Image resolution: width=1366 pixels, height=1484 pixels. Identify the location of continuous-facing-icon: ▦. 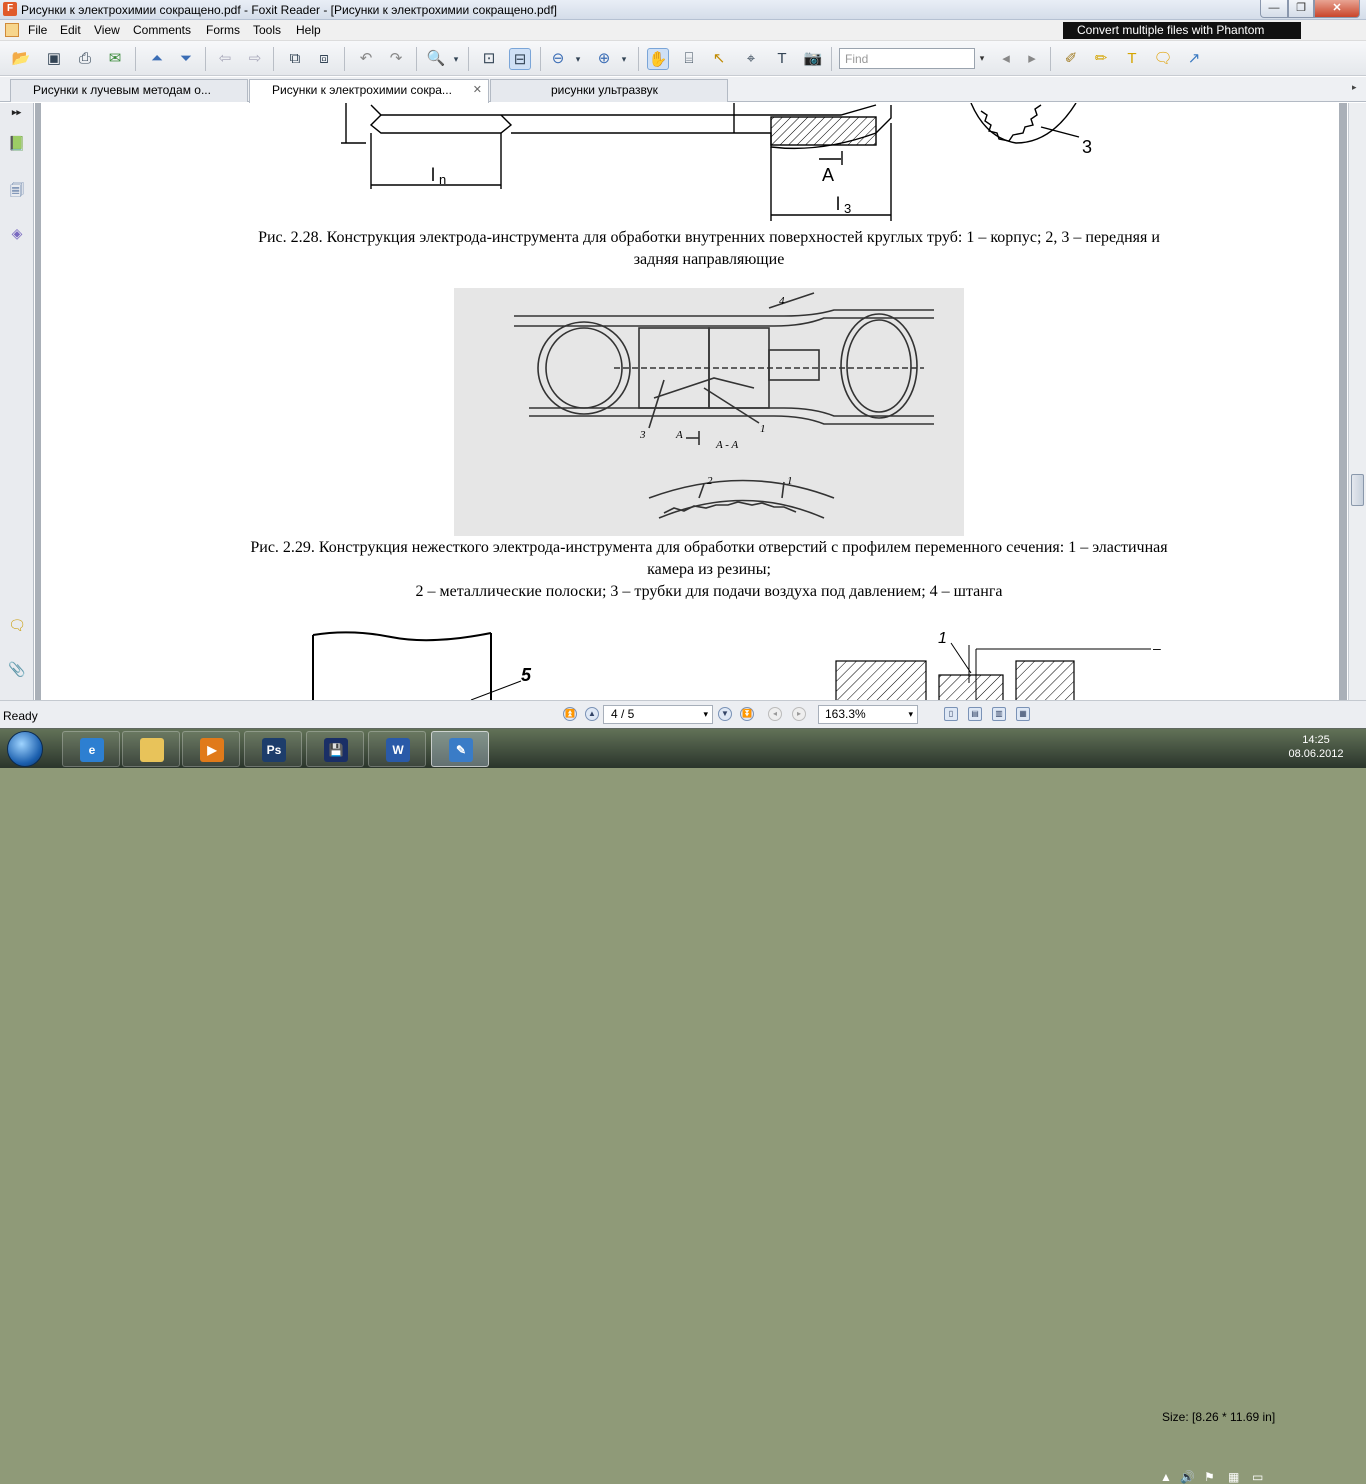
(1023, 714).